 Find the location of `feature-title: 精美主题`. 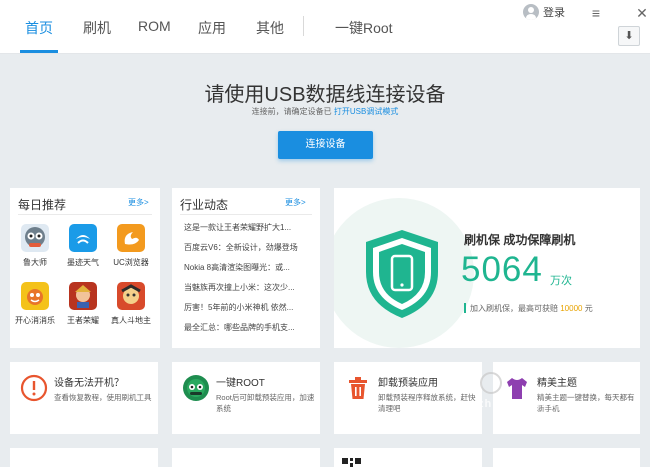

feature-title: 精美主题 is located at coordinates (557, 383).